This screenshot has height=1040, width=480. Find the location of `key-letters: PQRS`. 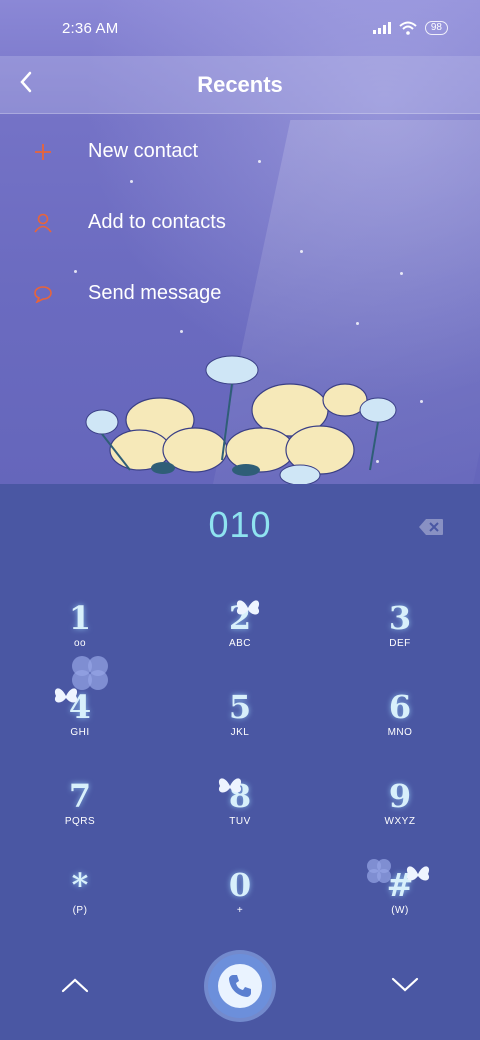

key-letters: PQRS is located at coordinates (80, 821).